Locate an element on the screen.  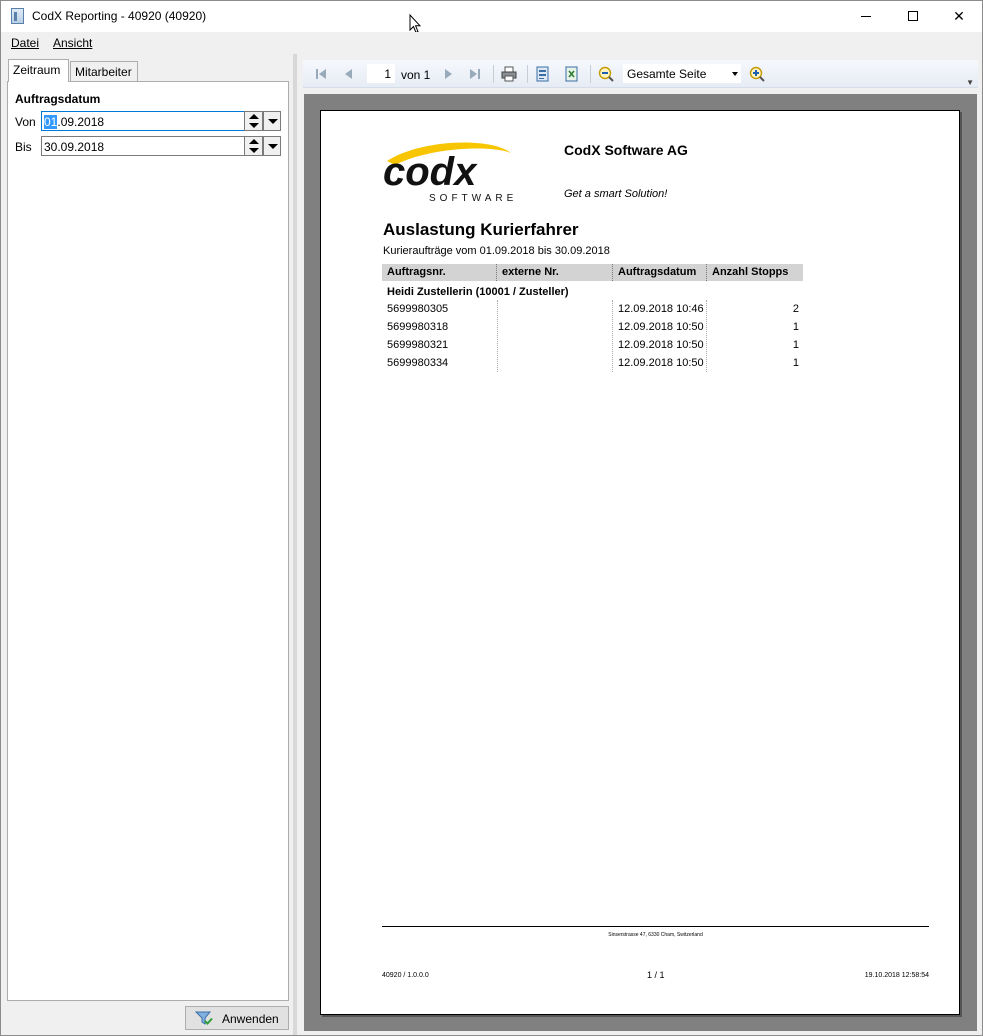
column-header-order-no: Auftragsnr. is located at coordinates (416, 272).